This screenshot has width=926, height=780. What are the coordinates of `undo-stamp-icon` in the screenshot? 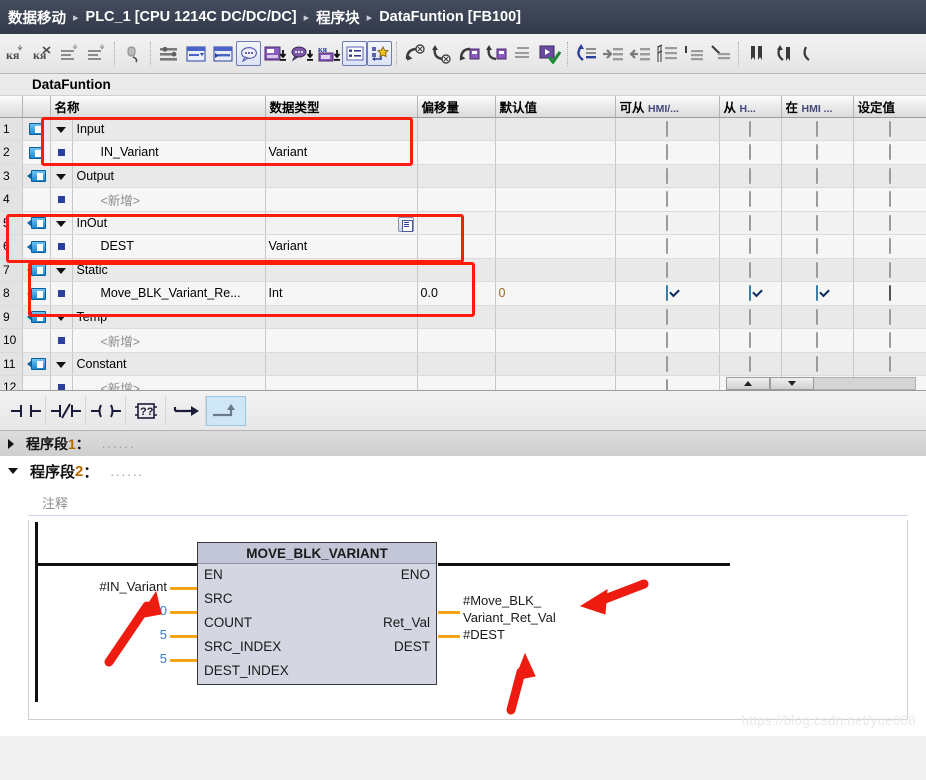 It's located at (132, 54).